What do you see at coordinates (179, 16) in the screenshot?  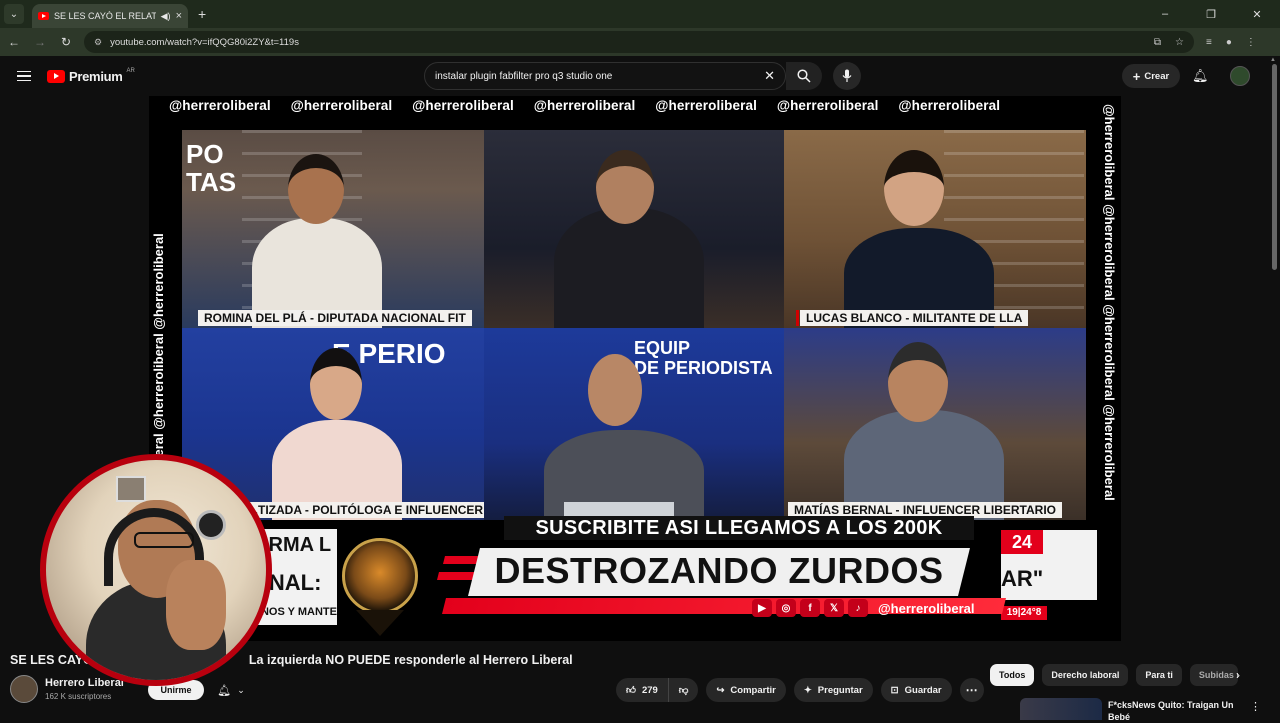 I see `tab-close-icon: ×` at bounding box center [179, 16].